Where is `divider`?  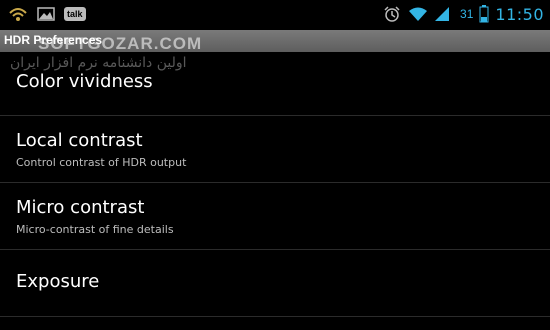 divider is located at coordinates (275, 316).